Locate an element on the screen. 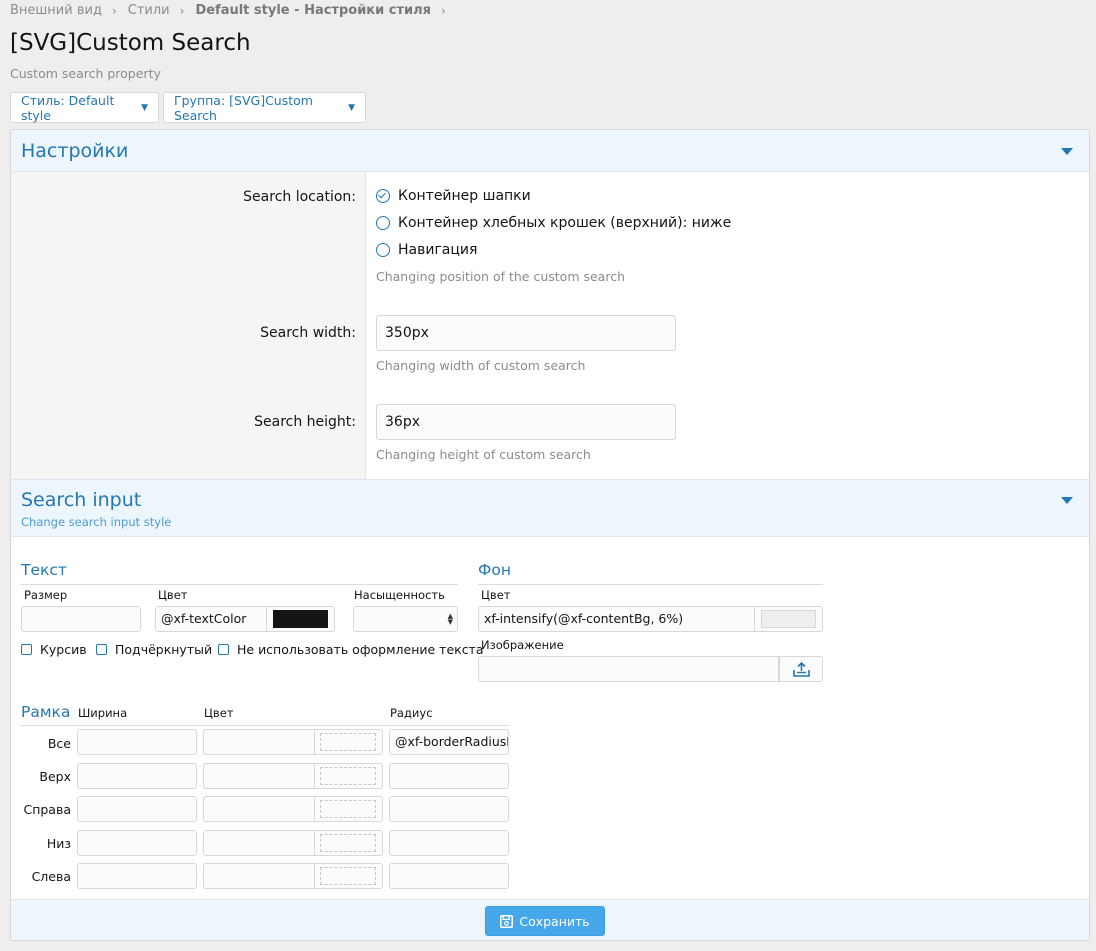 The width and height of the screenshot is (1096, 951). text-section-title: Текст is located at coordinates (44, 570).